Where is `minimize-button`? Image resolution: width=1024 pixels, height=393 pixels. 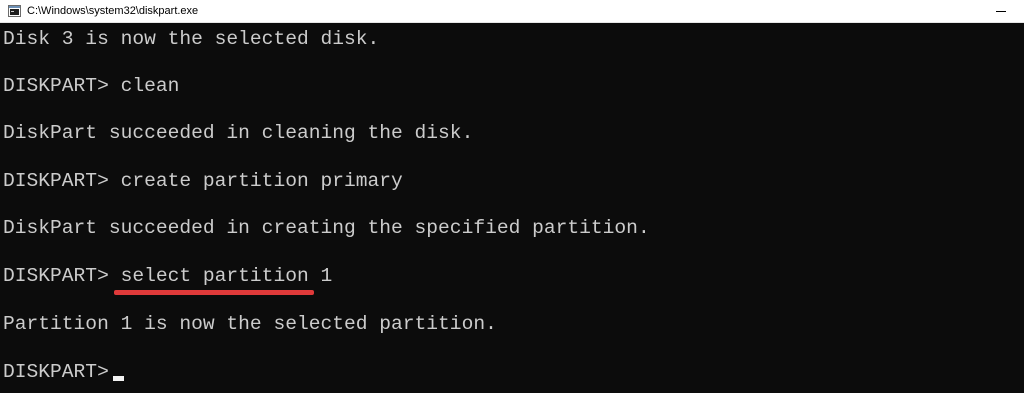
minimize-button is located at coordinates (1001, 11).